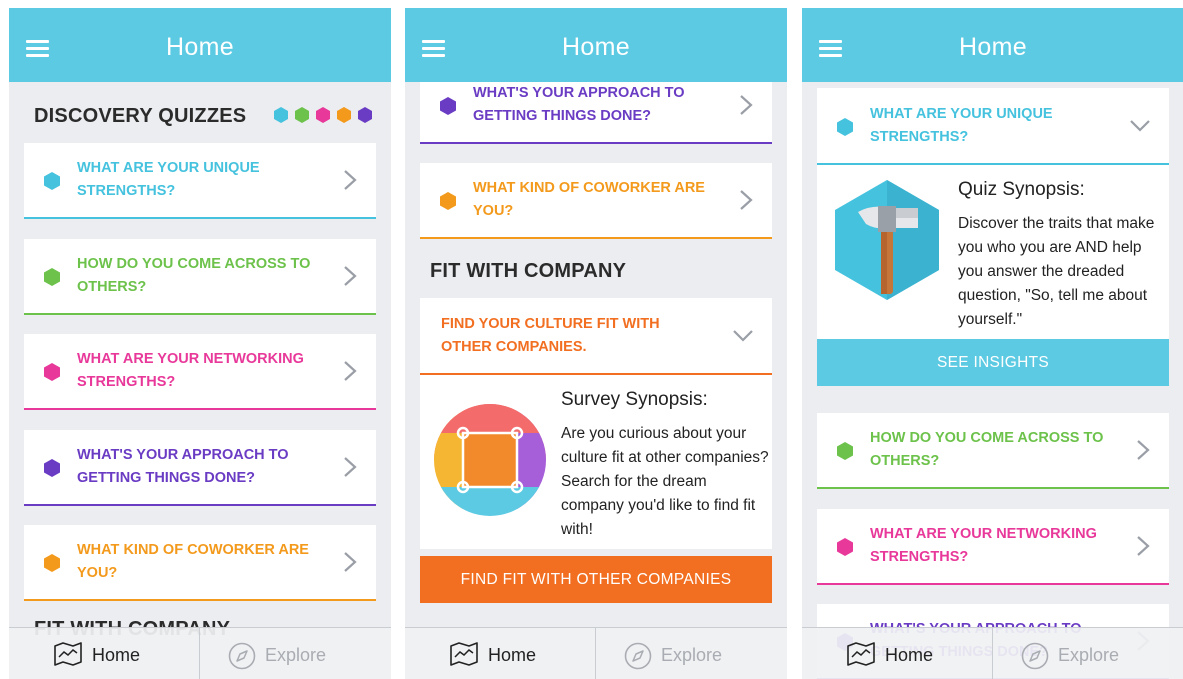 This screenshot has width=1183, height=679. What do you see at coordinates (528, 271) in the screenshot?
I see `section-title-fit: FIT WITH COMPANY` at bounding box center [528, 271].